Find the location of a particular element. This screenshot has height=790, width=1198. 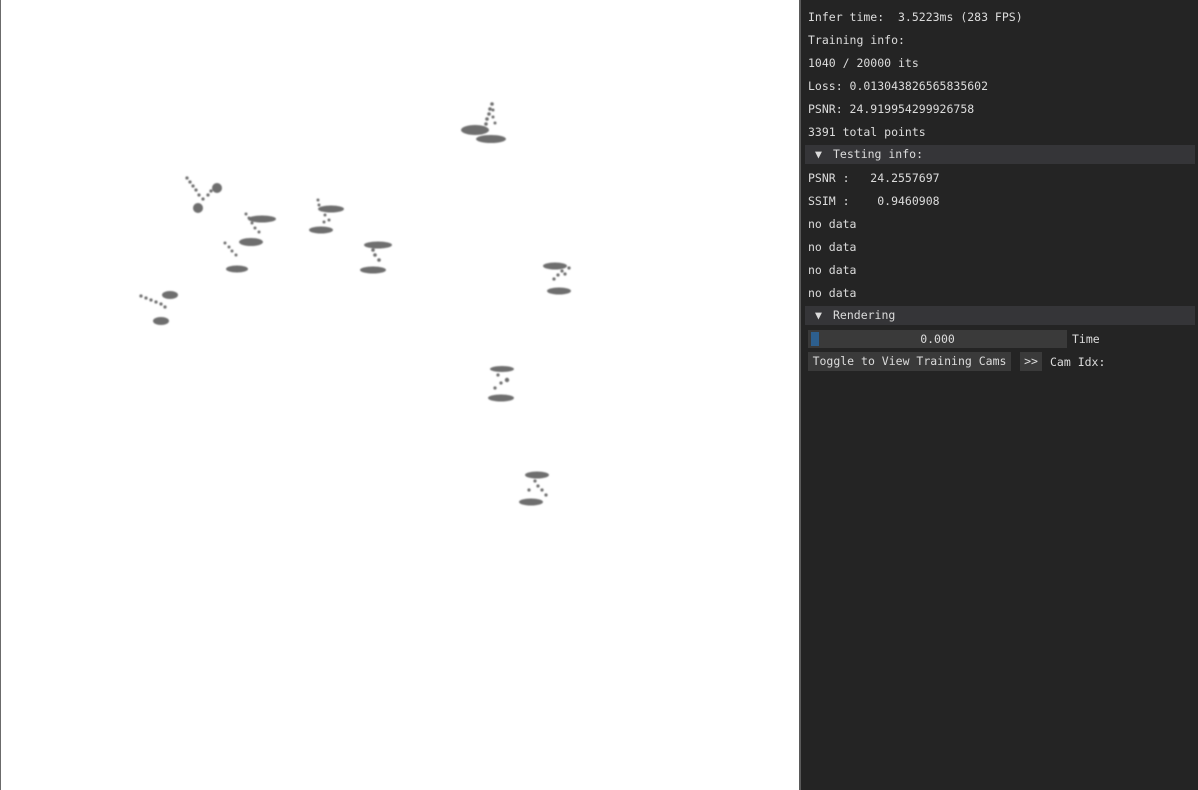

rendering-label: Rendering is located at coordinates (864, 315).